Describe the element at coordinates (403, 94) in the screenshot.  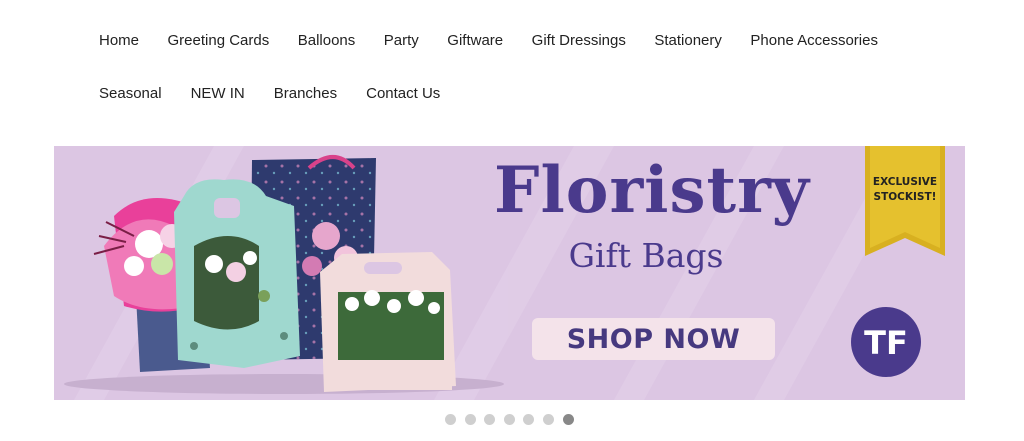
I see `nav-link-contact-us: Contact Us` at that location.